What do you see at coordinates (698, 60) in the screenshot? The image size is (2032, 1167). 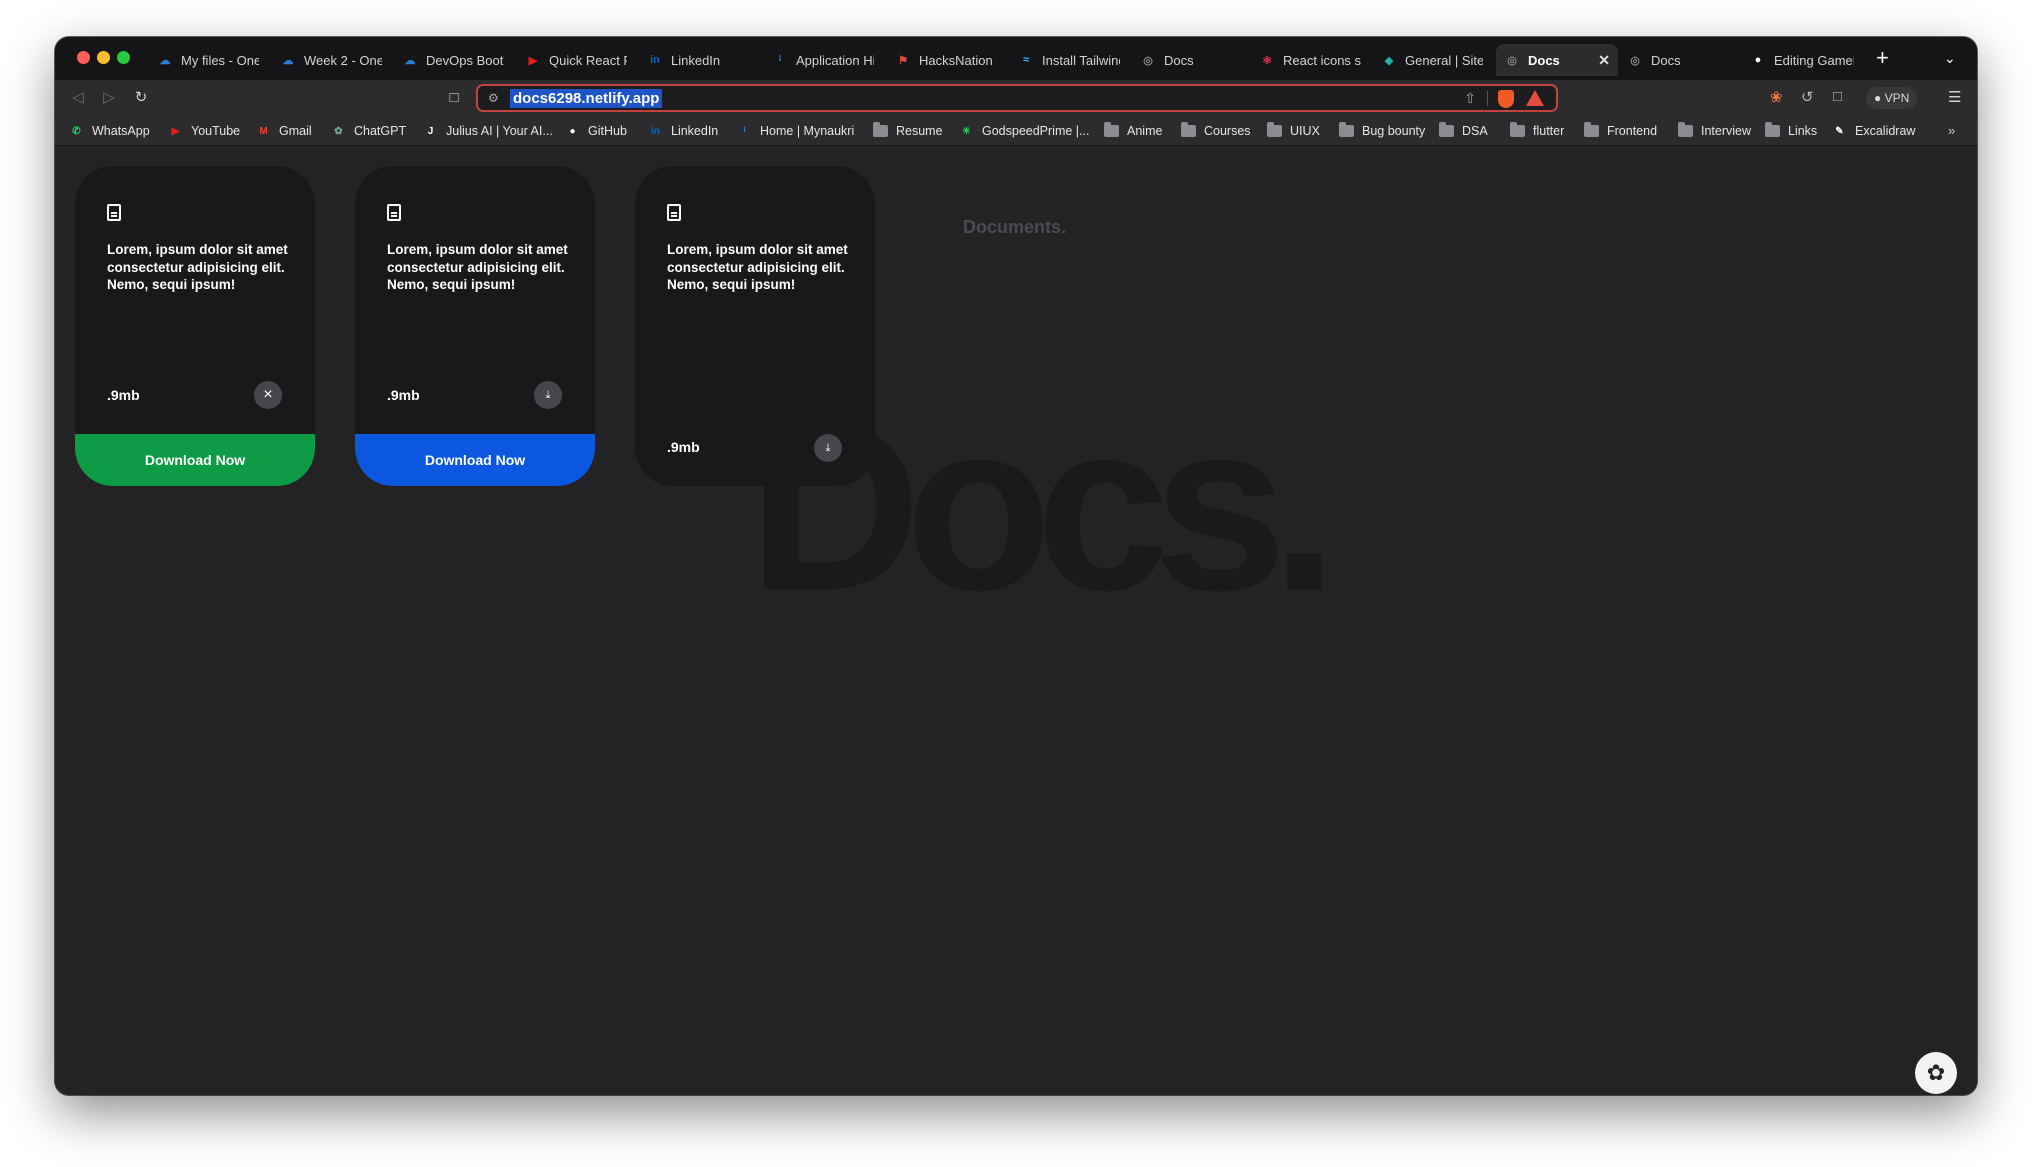 I see `browser-tab: in LinkedIn` at bounding box center [698, 60].